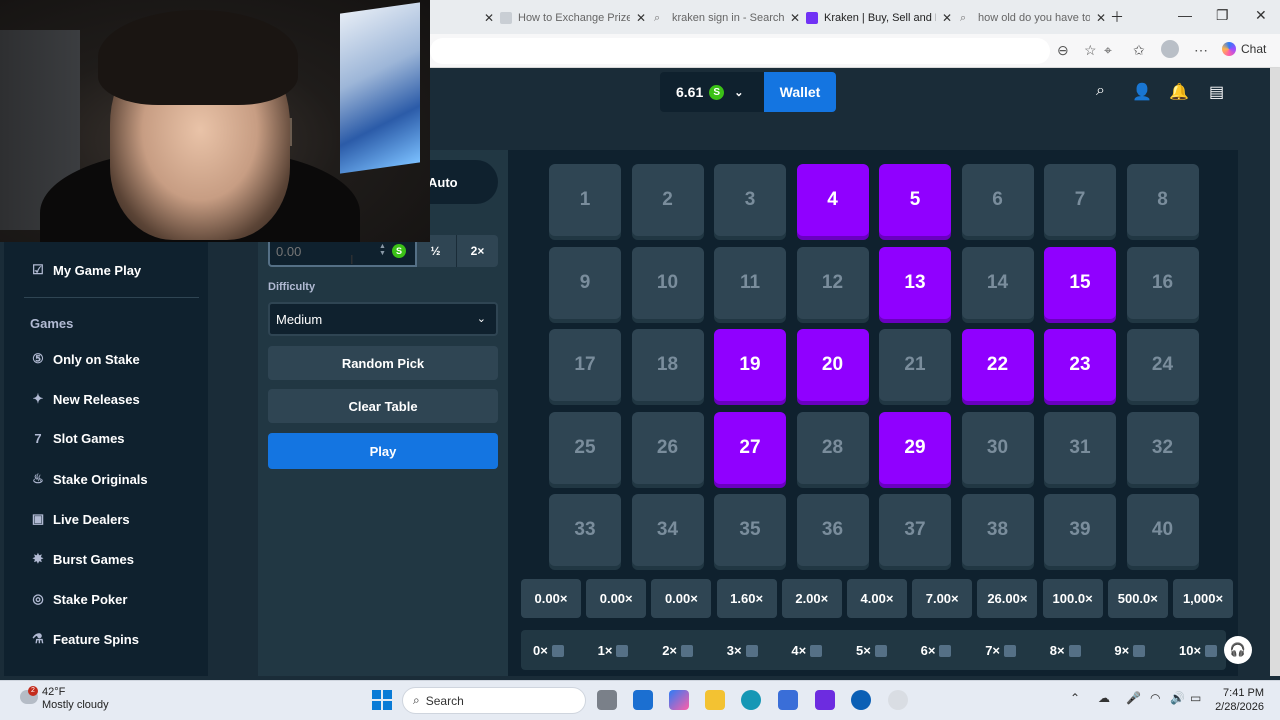 This screenshot has height=720, width=1280. Describe the element at coordinates (915, 530) in the screenshot. I see `keno-tile: 37` at that location.